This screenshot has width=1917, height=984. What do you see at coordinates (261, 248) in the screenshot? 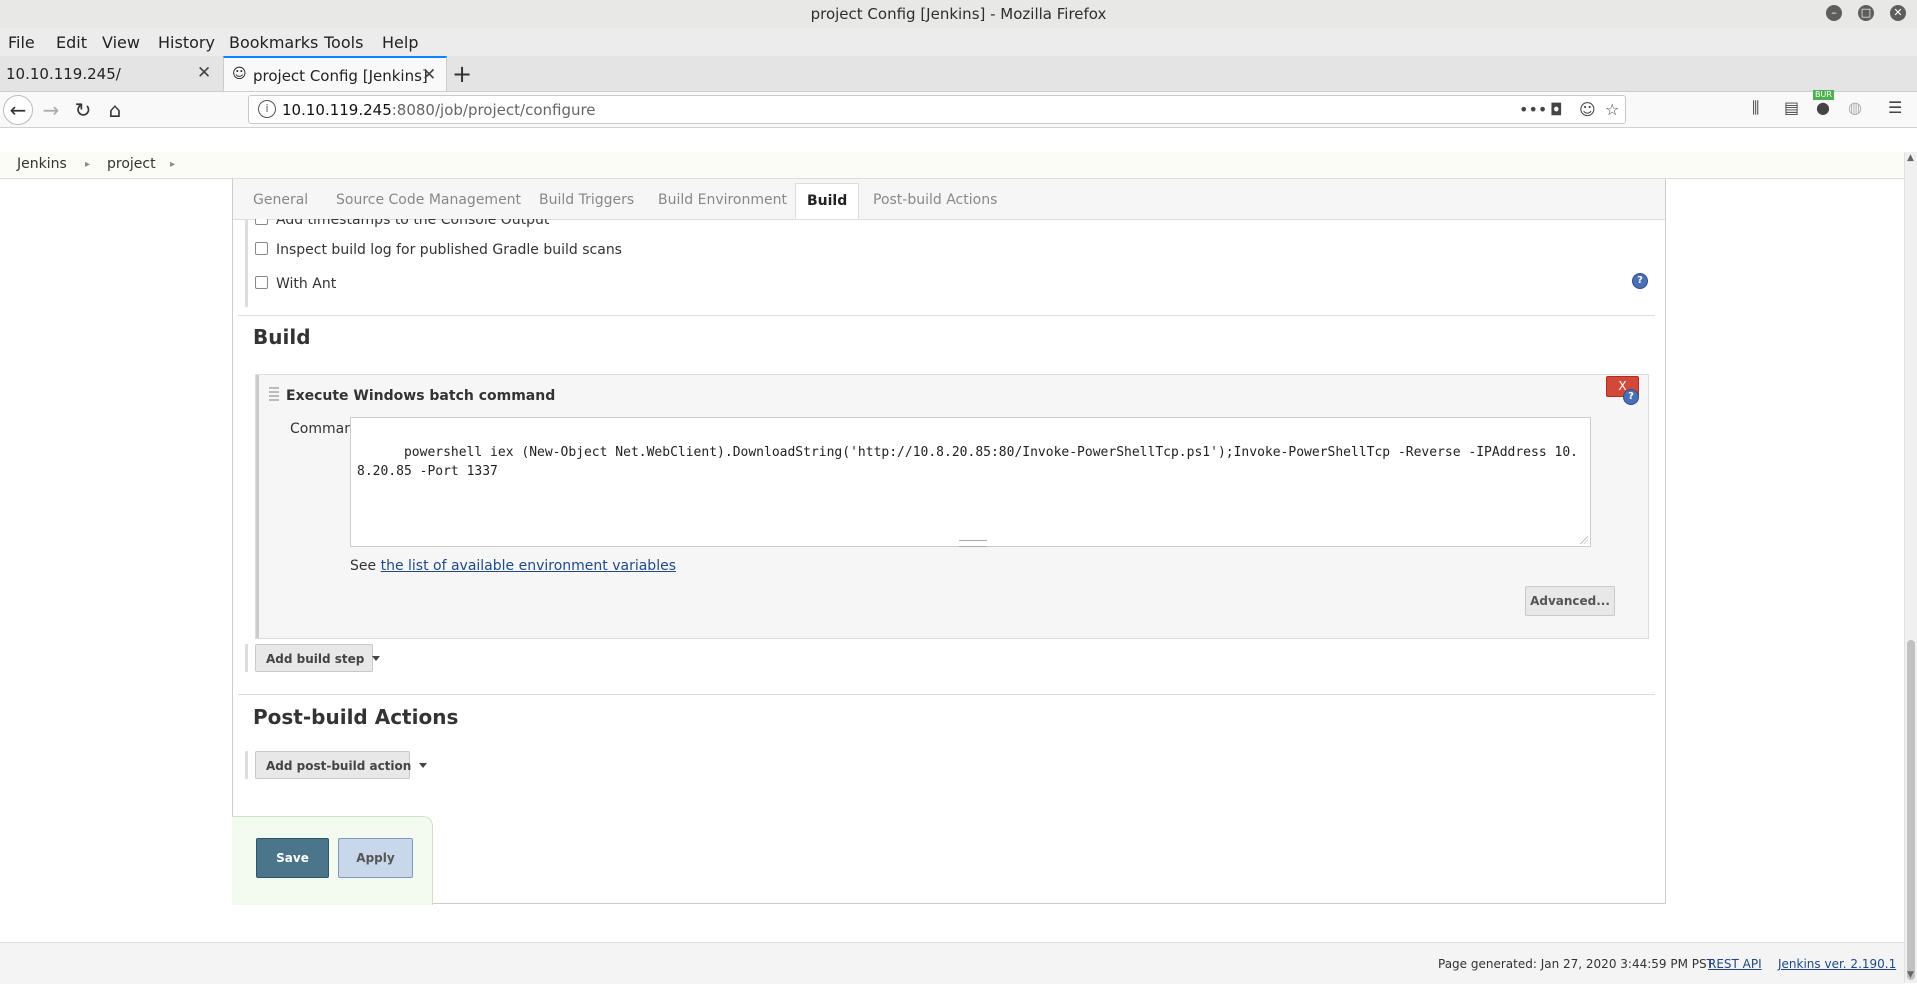
I see `gradle-scans-checkbox` at bounding box center [261, 248].